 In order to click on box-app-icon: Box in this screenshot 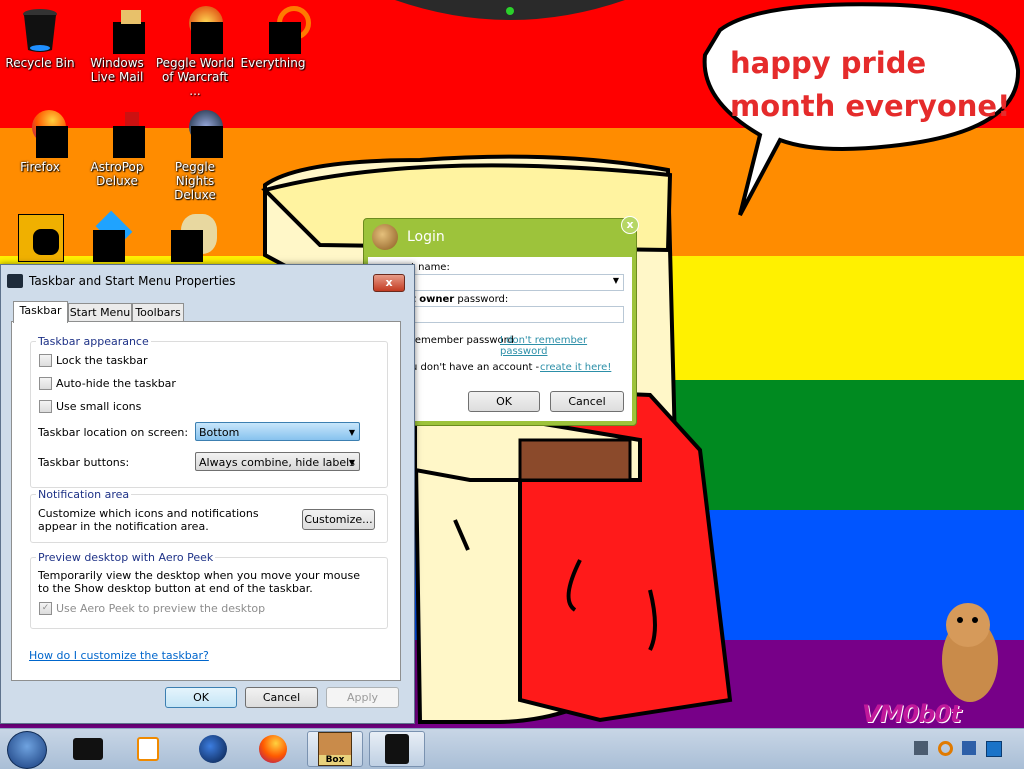, I will do `click(335, 749)`.